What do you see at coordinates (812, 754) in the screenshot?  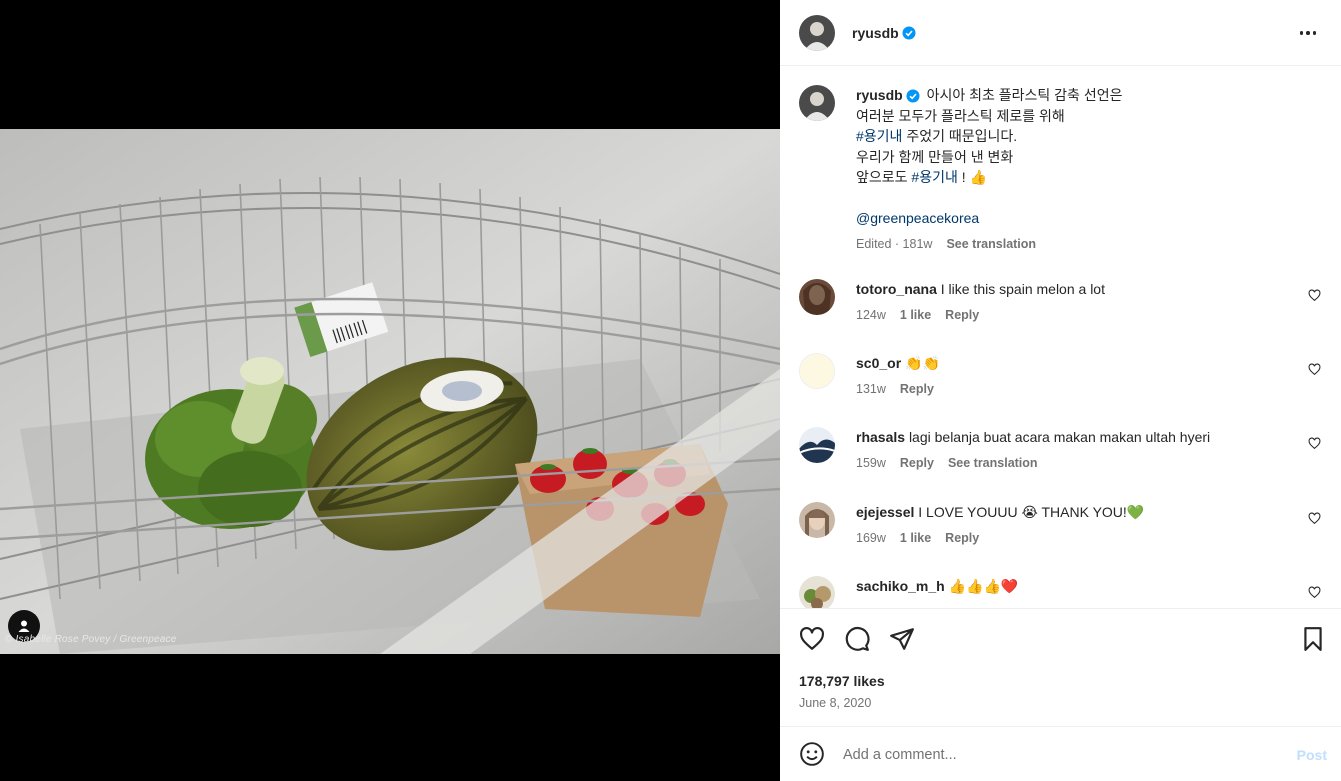 I see `emoji-icon` at bounding box center [812, 754].